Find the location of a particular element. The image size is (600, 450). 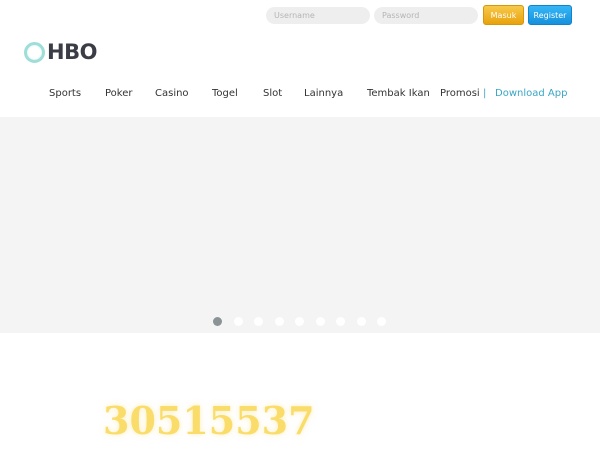

register-button: Register is located at coordinates (550, 15).